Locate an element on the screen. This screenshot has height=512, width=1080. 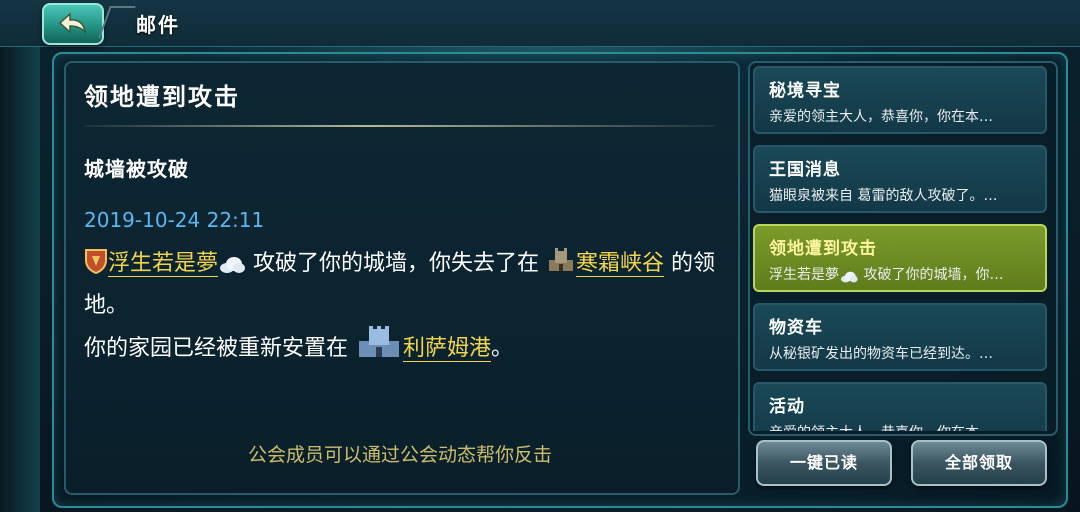
list-item-title: 领地遭到攻击 is located at coordinates (823, 249).